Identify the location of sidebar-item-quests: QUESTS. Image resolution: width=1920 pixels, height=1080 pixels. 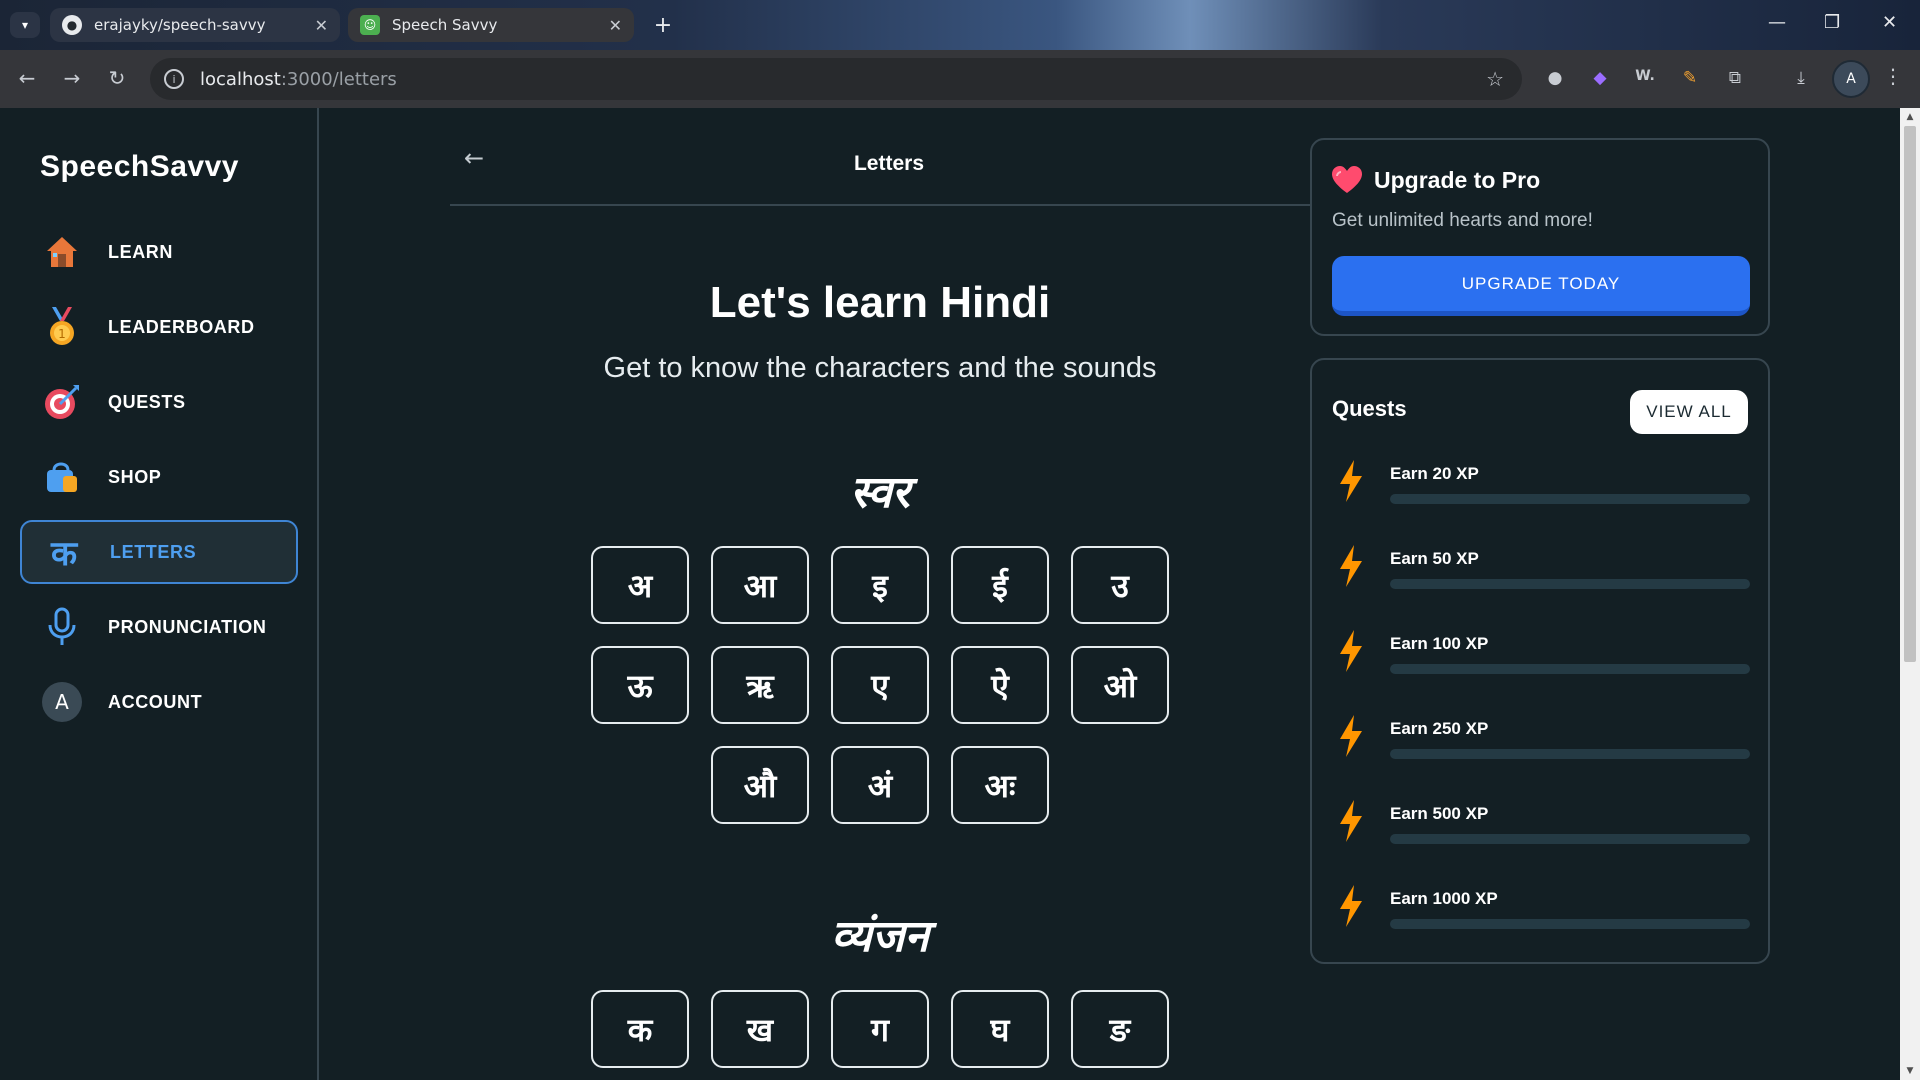
(159, 402).